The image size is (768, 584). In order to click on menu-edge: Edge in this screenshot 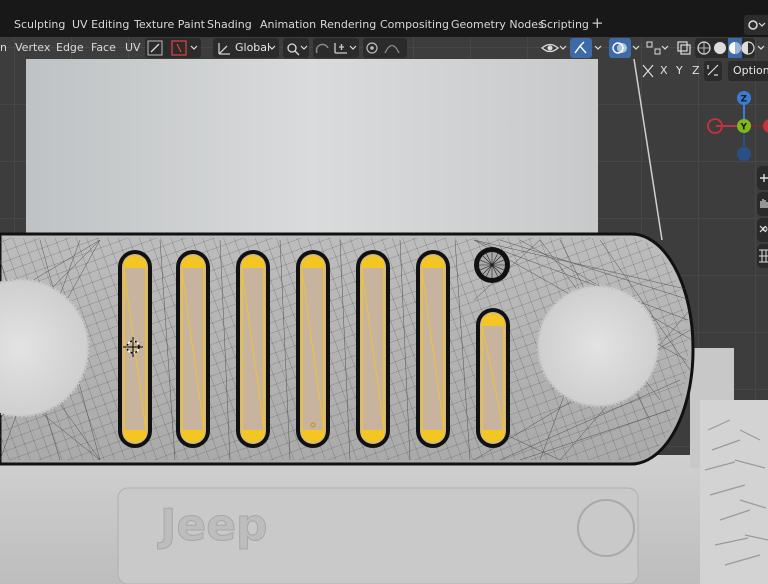, I will do `click(70, 47)`.